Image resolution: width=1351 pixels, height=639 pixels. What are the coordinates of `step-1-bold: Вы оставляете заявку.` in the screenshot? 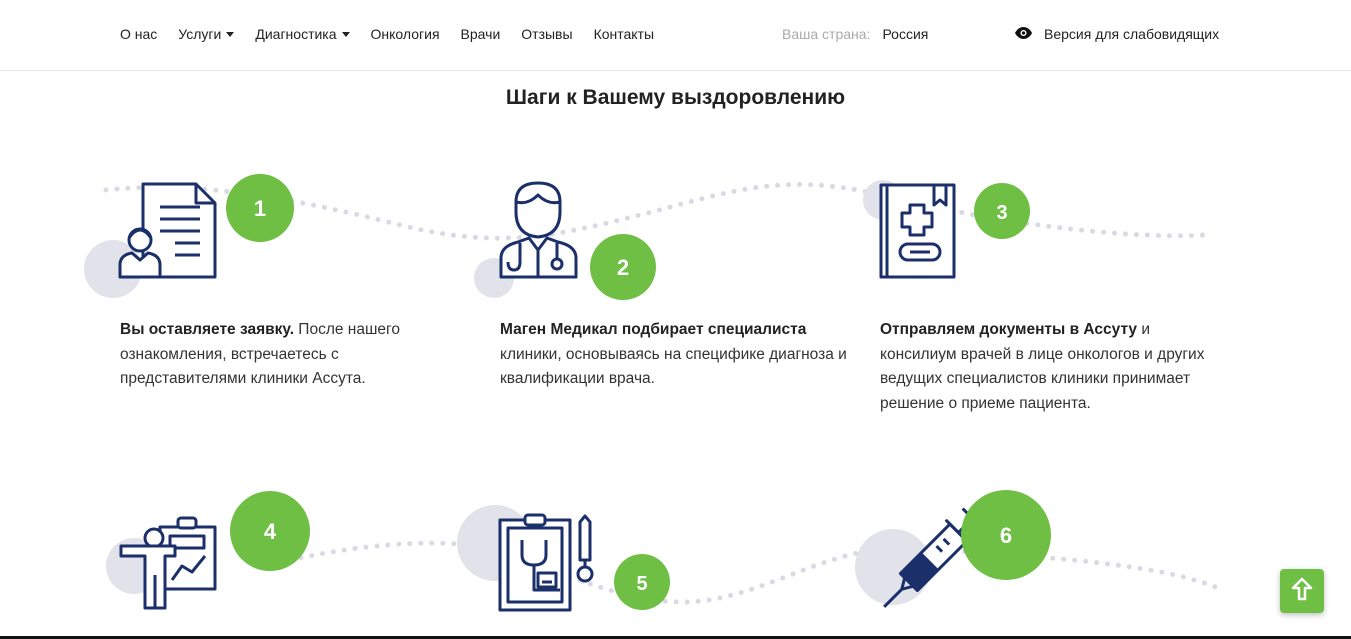 It's located at (207, 329).